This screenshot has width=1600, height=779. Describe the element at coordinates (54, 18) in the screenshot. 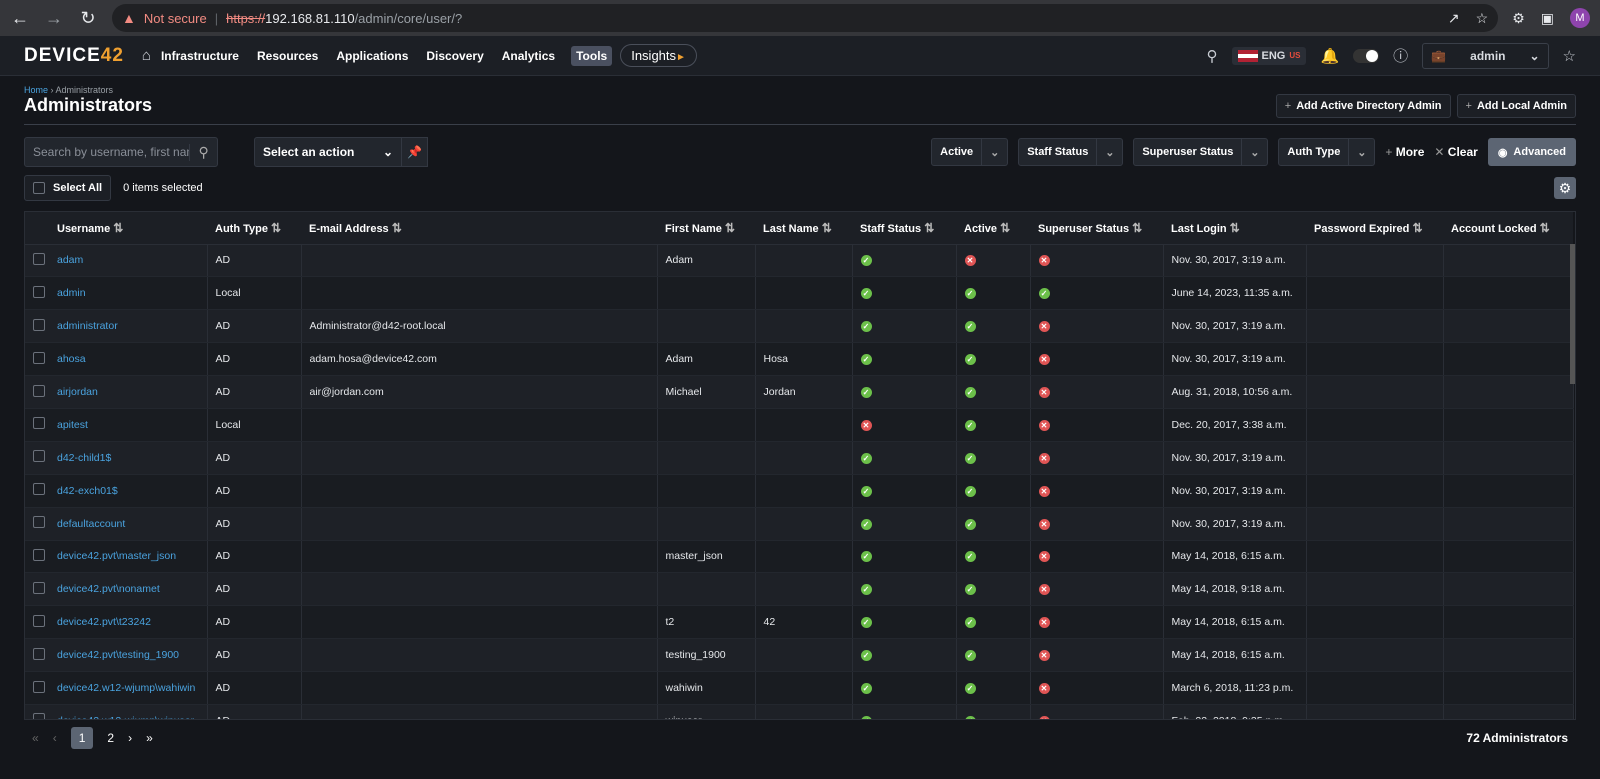

I see `forward-icon: →` at that location.